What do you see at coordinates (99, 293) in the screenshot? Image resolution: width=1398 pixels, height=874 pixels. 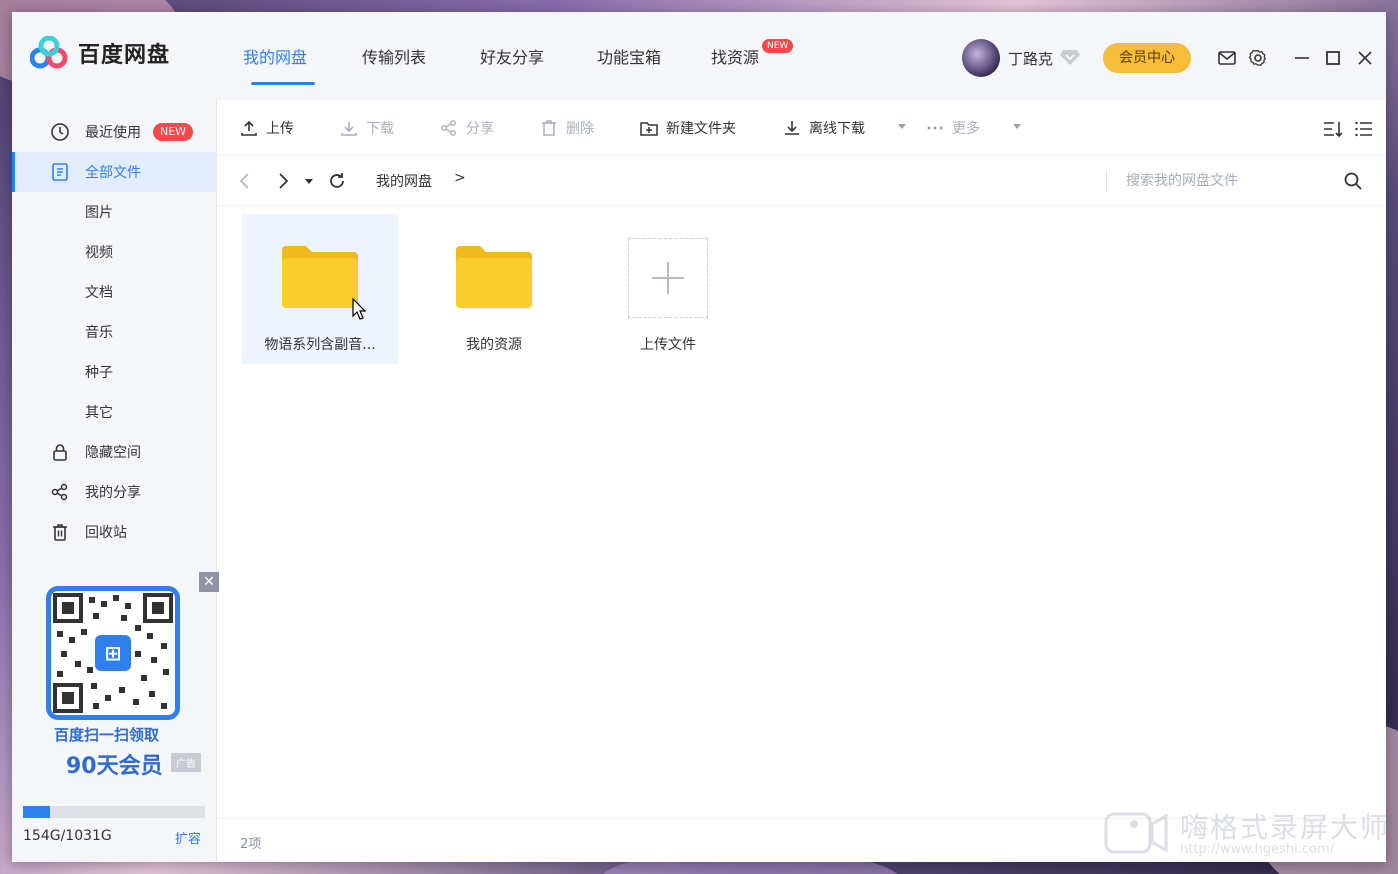 I see `sidebar-item-label: 文档` at bounding box center [99, 293].